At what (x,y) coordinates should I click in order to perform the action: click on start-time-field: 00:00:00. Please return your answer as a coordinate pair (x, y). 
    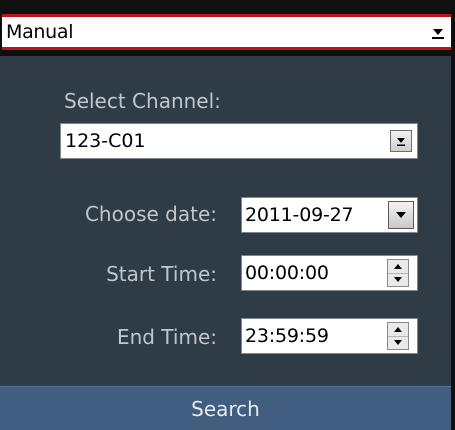
    Looking at the image, I should click on (329, 273).